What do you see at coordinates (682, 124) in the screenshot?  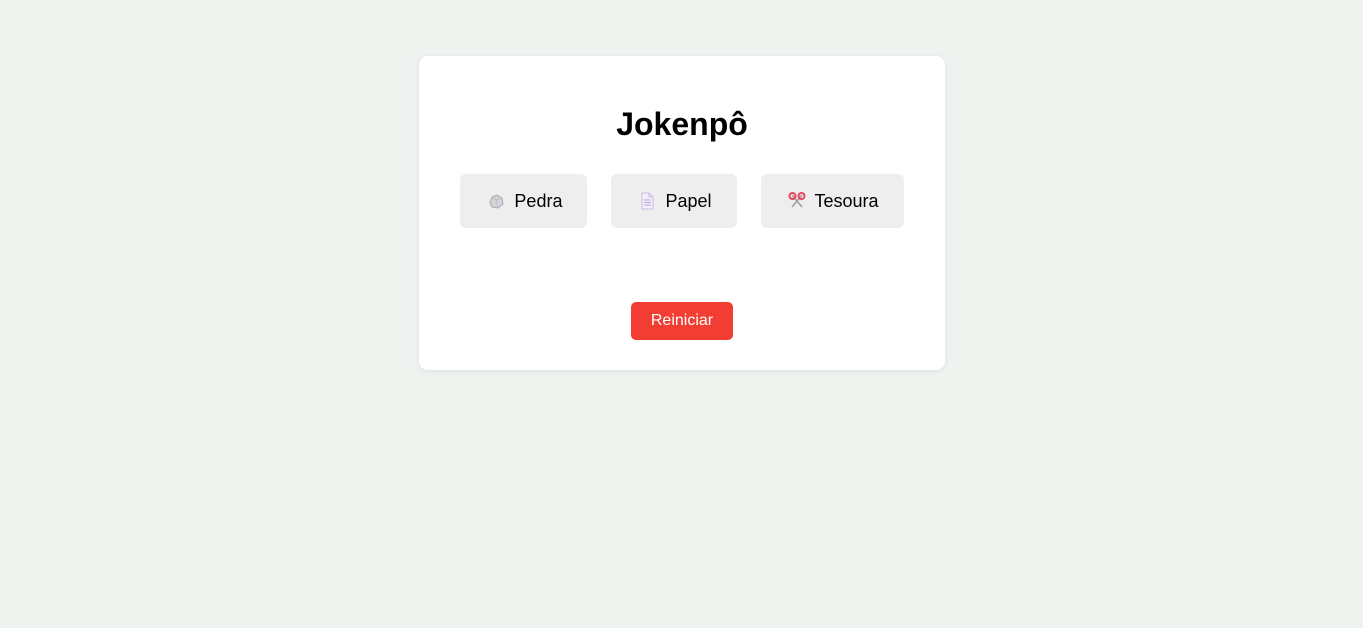 I see `page-title: Jokenpô` at bounding box center [682, 124].